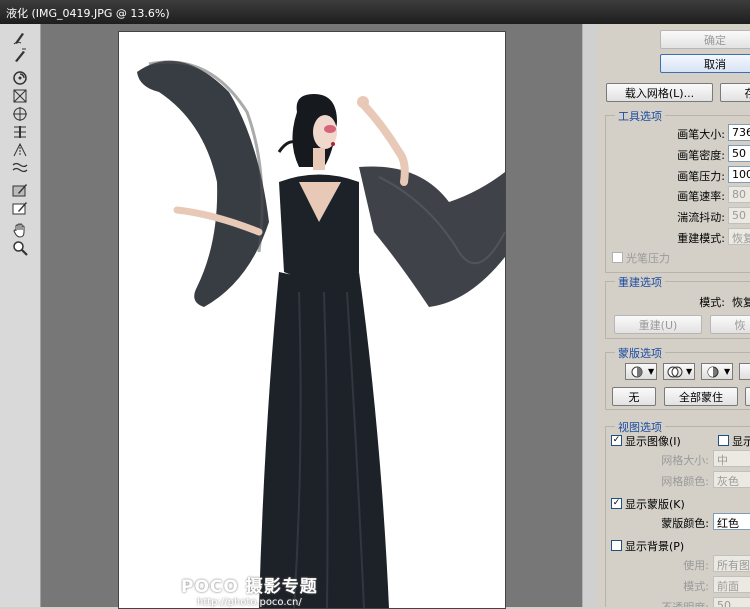 The image size is (750, 609). I want to click on ok-button: 确定, so click(705, 39).